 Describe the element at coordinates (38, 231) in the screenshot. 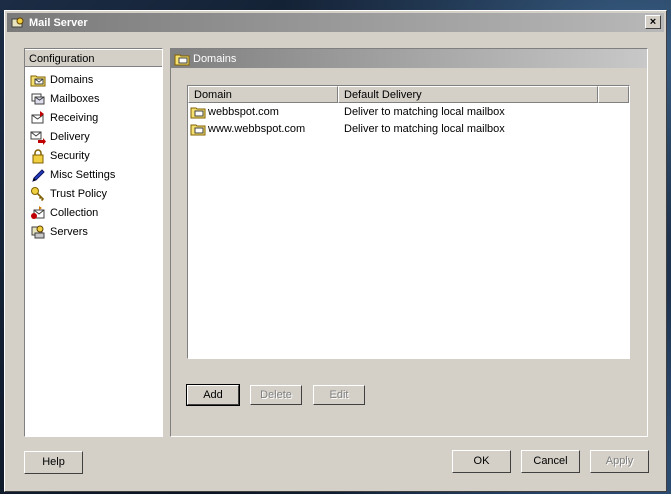

I see `servers-icon` at that location.